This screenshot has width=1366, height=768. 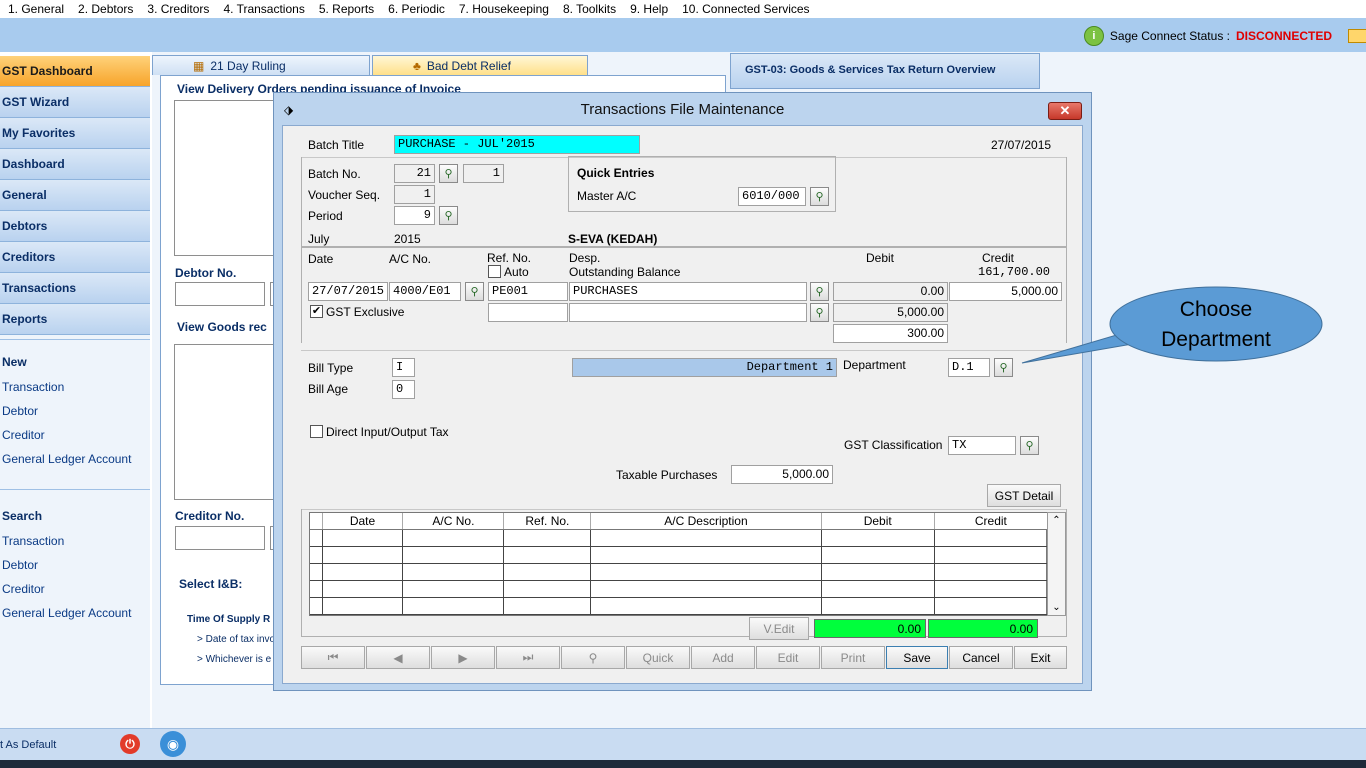 What do you see at coordinates (613, 239) in the screenshot?
I see `company-name: S-EVA (KEDAH)` at bounding box center [613, 239].